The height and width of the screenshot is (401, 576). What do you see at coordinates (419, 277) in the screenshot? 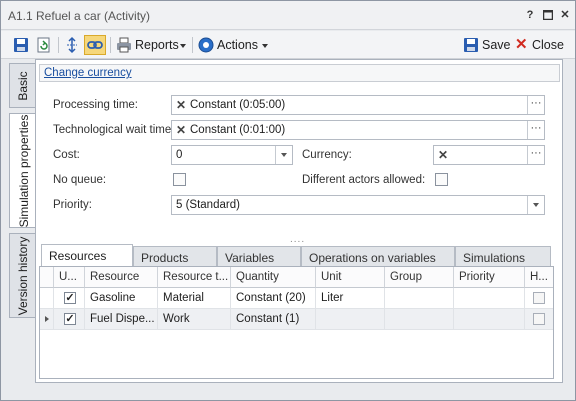
I see `column-header-group: Group` at bounding box center [419, 277].